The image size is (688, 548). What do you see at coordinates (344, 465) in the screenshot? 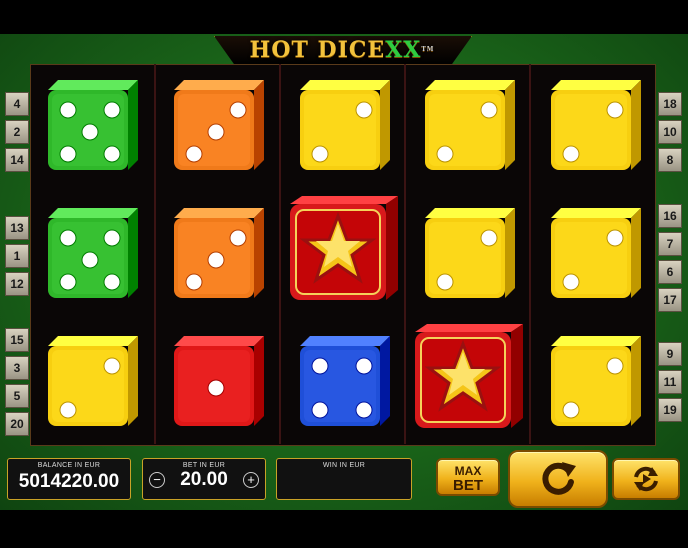
I see `win-label: WIN IN EUR` at bounding box center [344, 465].